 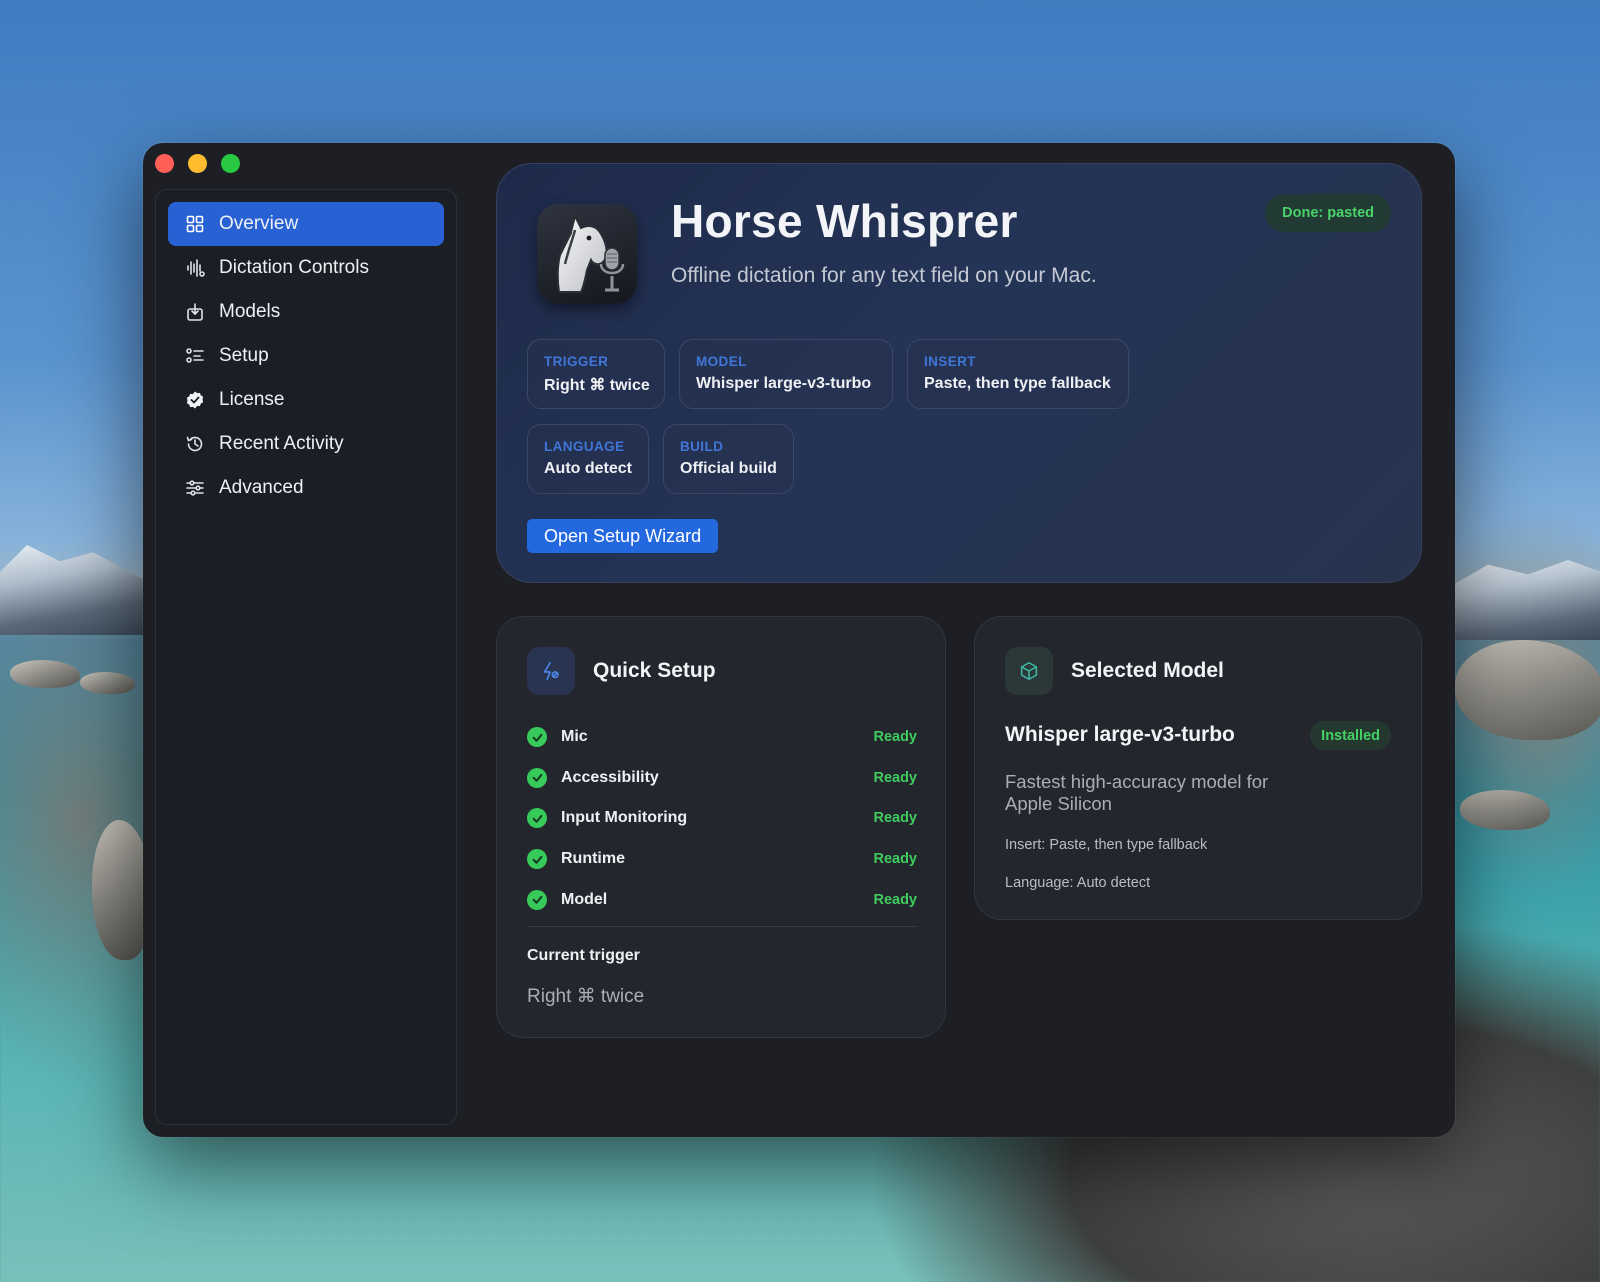 I want to click on sidebar-item-label: Advanced, so click(x=261, y=487).